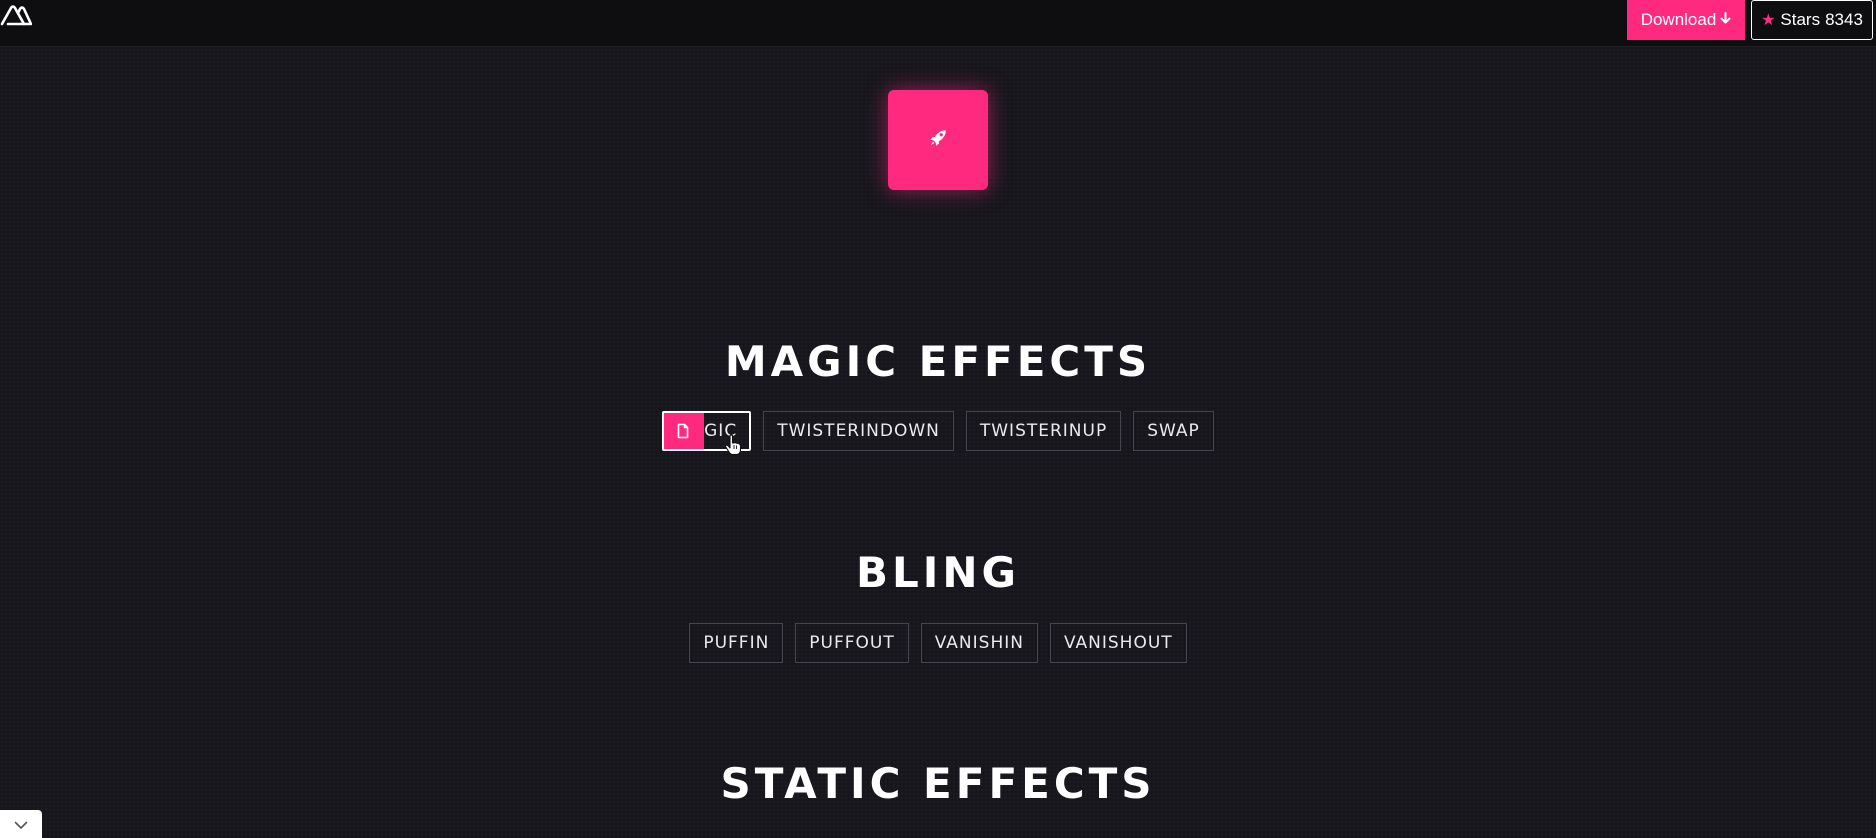  I want to click on section-title-static-effects: STATIC EFFECTS, so click(938, 783).